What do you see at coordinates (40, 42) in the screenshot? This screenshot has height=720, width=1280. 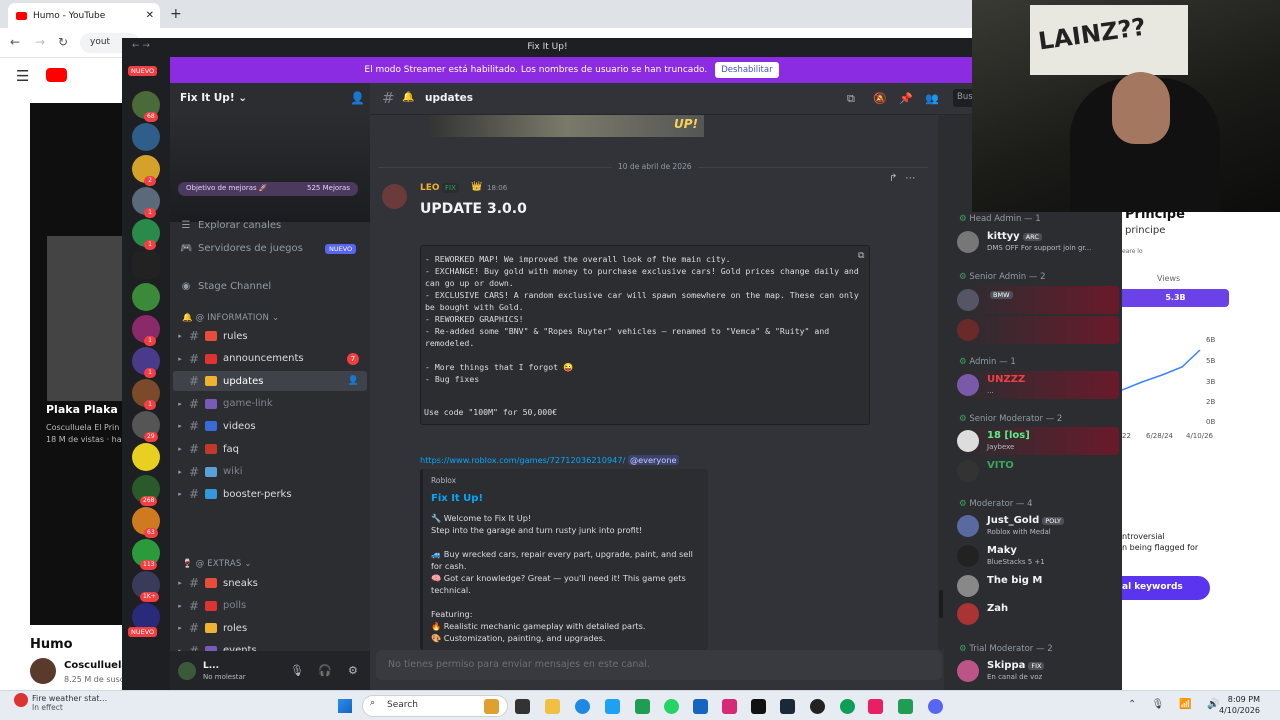 I see `forward-icon: →` at bounding box center [40, 42].